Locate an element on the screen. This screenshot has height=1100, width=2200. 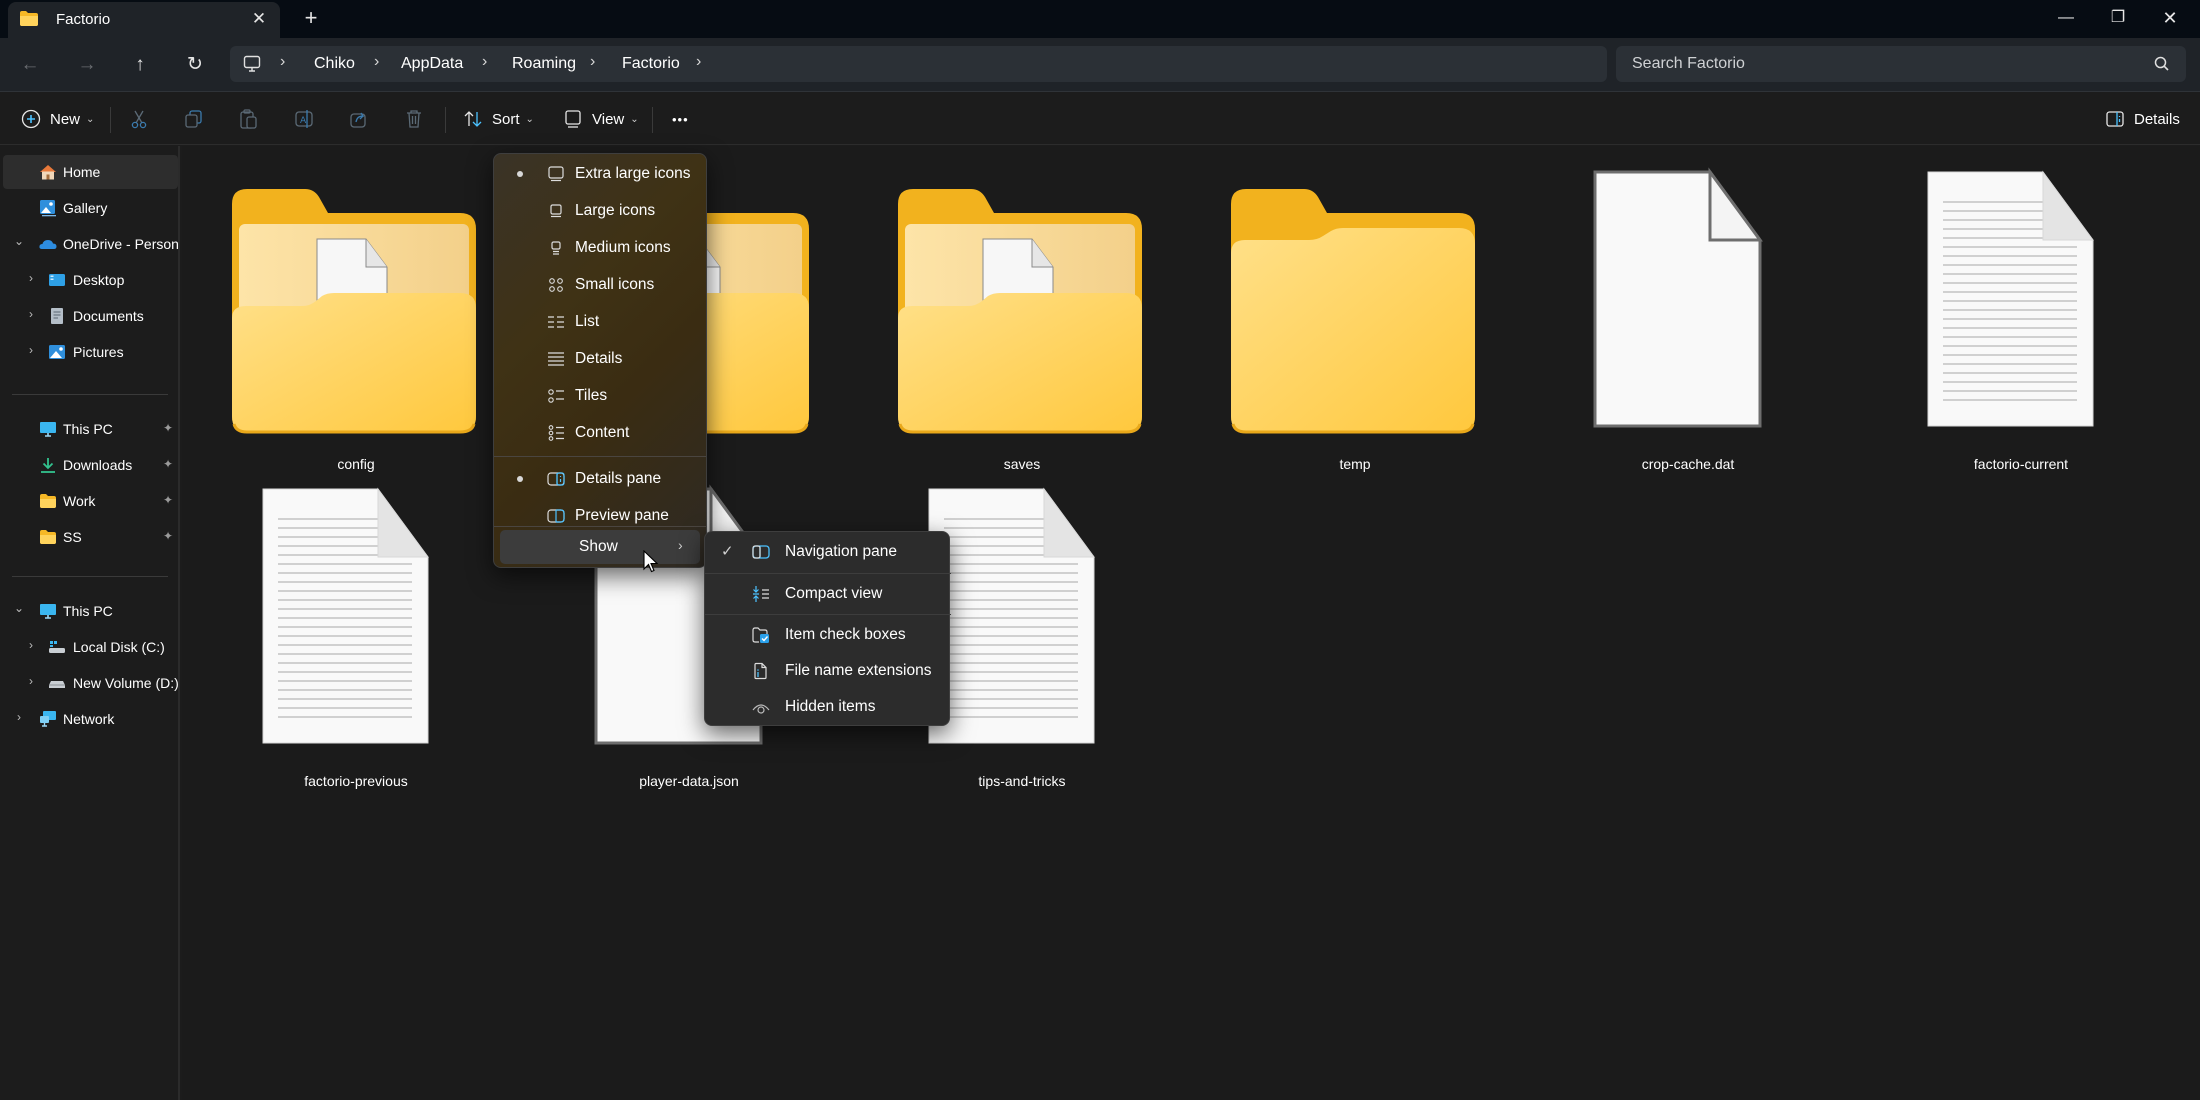
paste-icon is located at coordinates (249, 119).